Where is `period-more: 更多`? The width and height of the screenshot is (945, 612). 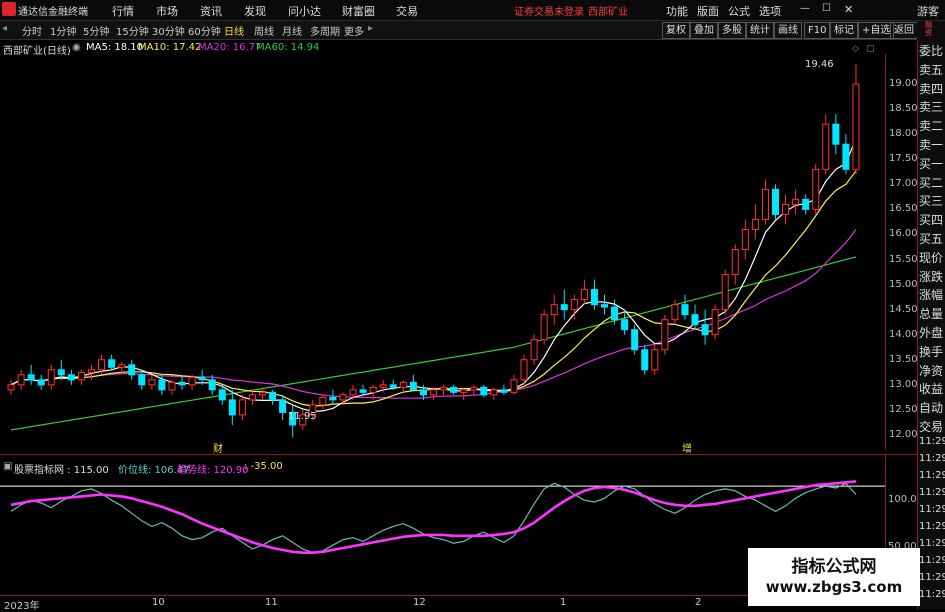 period-more: 更多 is located at coordinates (354, 30).